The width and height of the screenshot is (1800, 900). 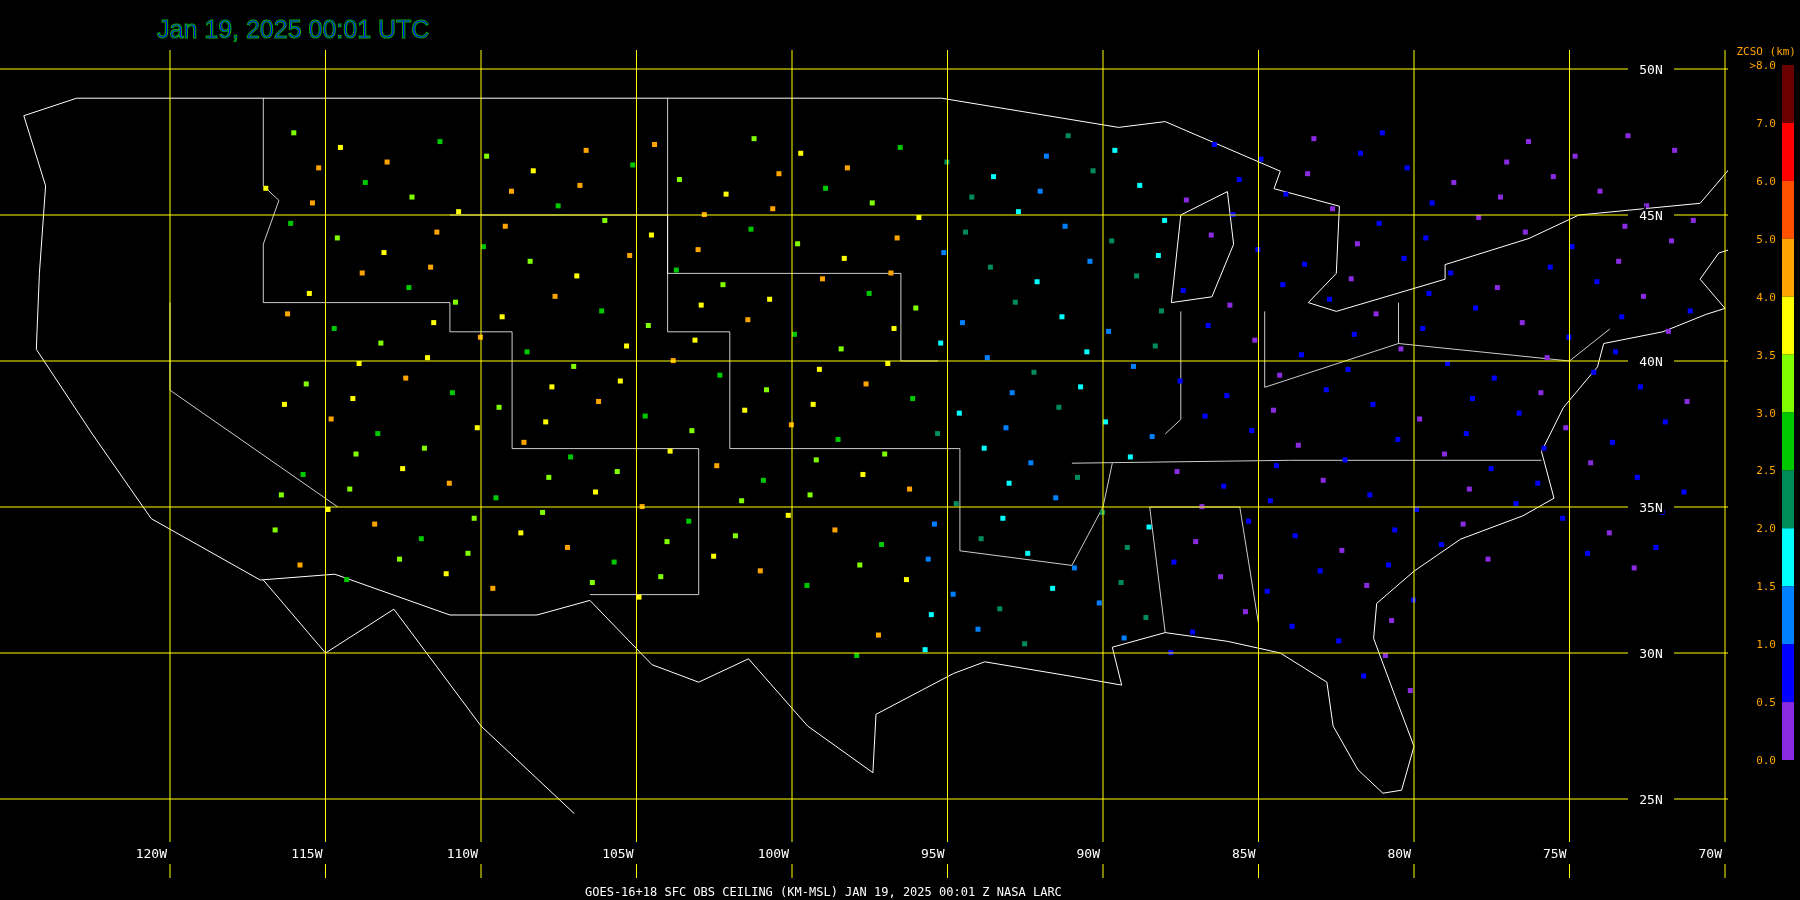 What do you see at coordinates (1399, 853) in the screenshot?
I see `longitude-label: 80W` at bounding box center [1399, 853].